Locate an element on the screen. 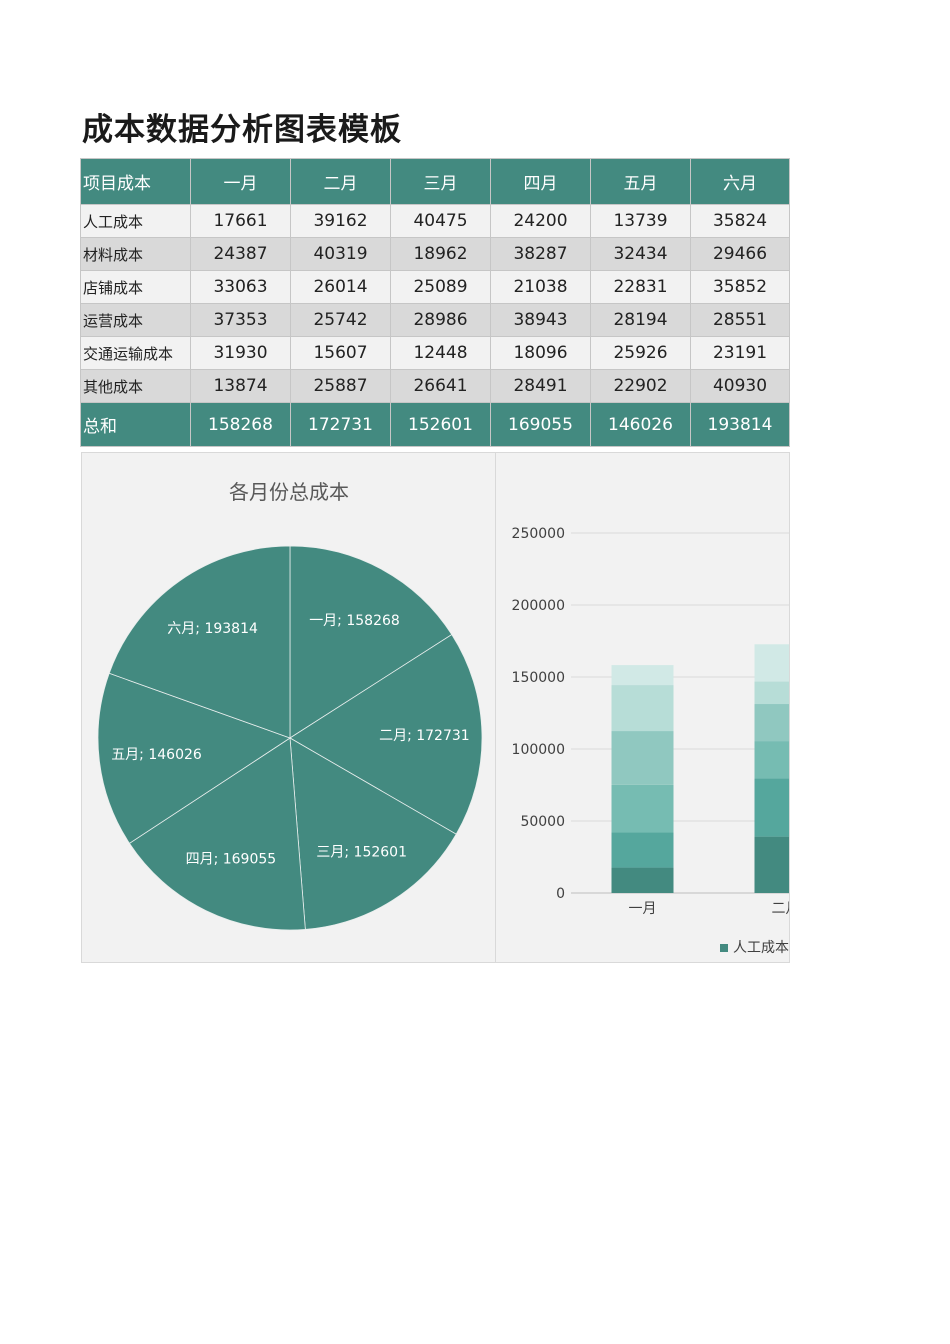 The image size is (950, 1344). pie-data-label: 一月; 158268 is located at coordinates (354, 621).